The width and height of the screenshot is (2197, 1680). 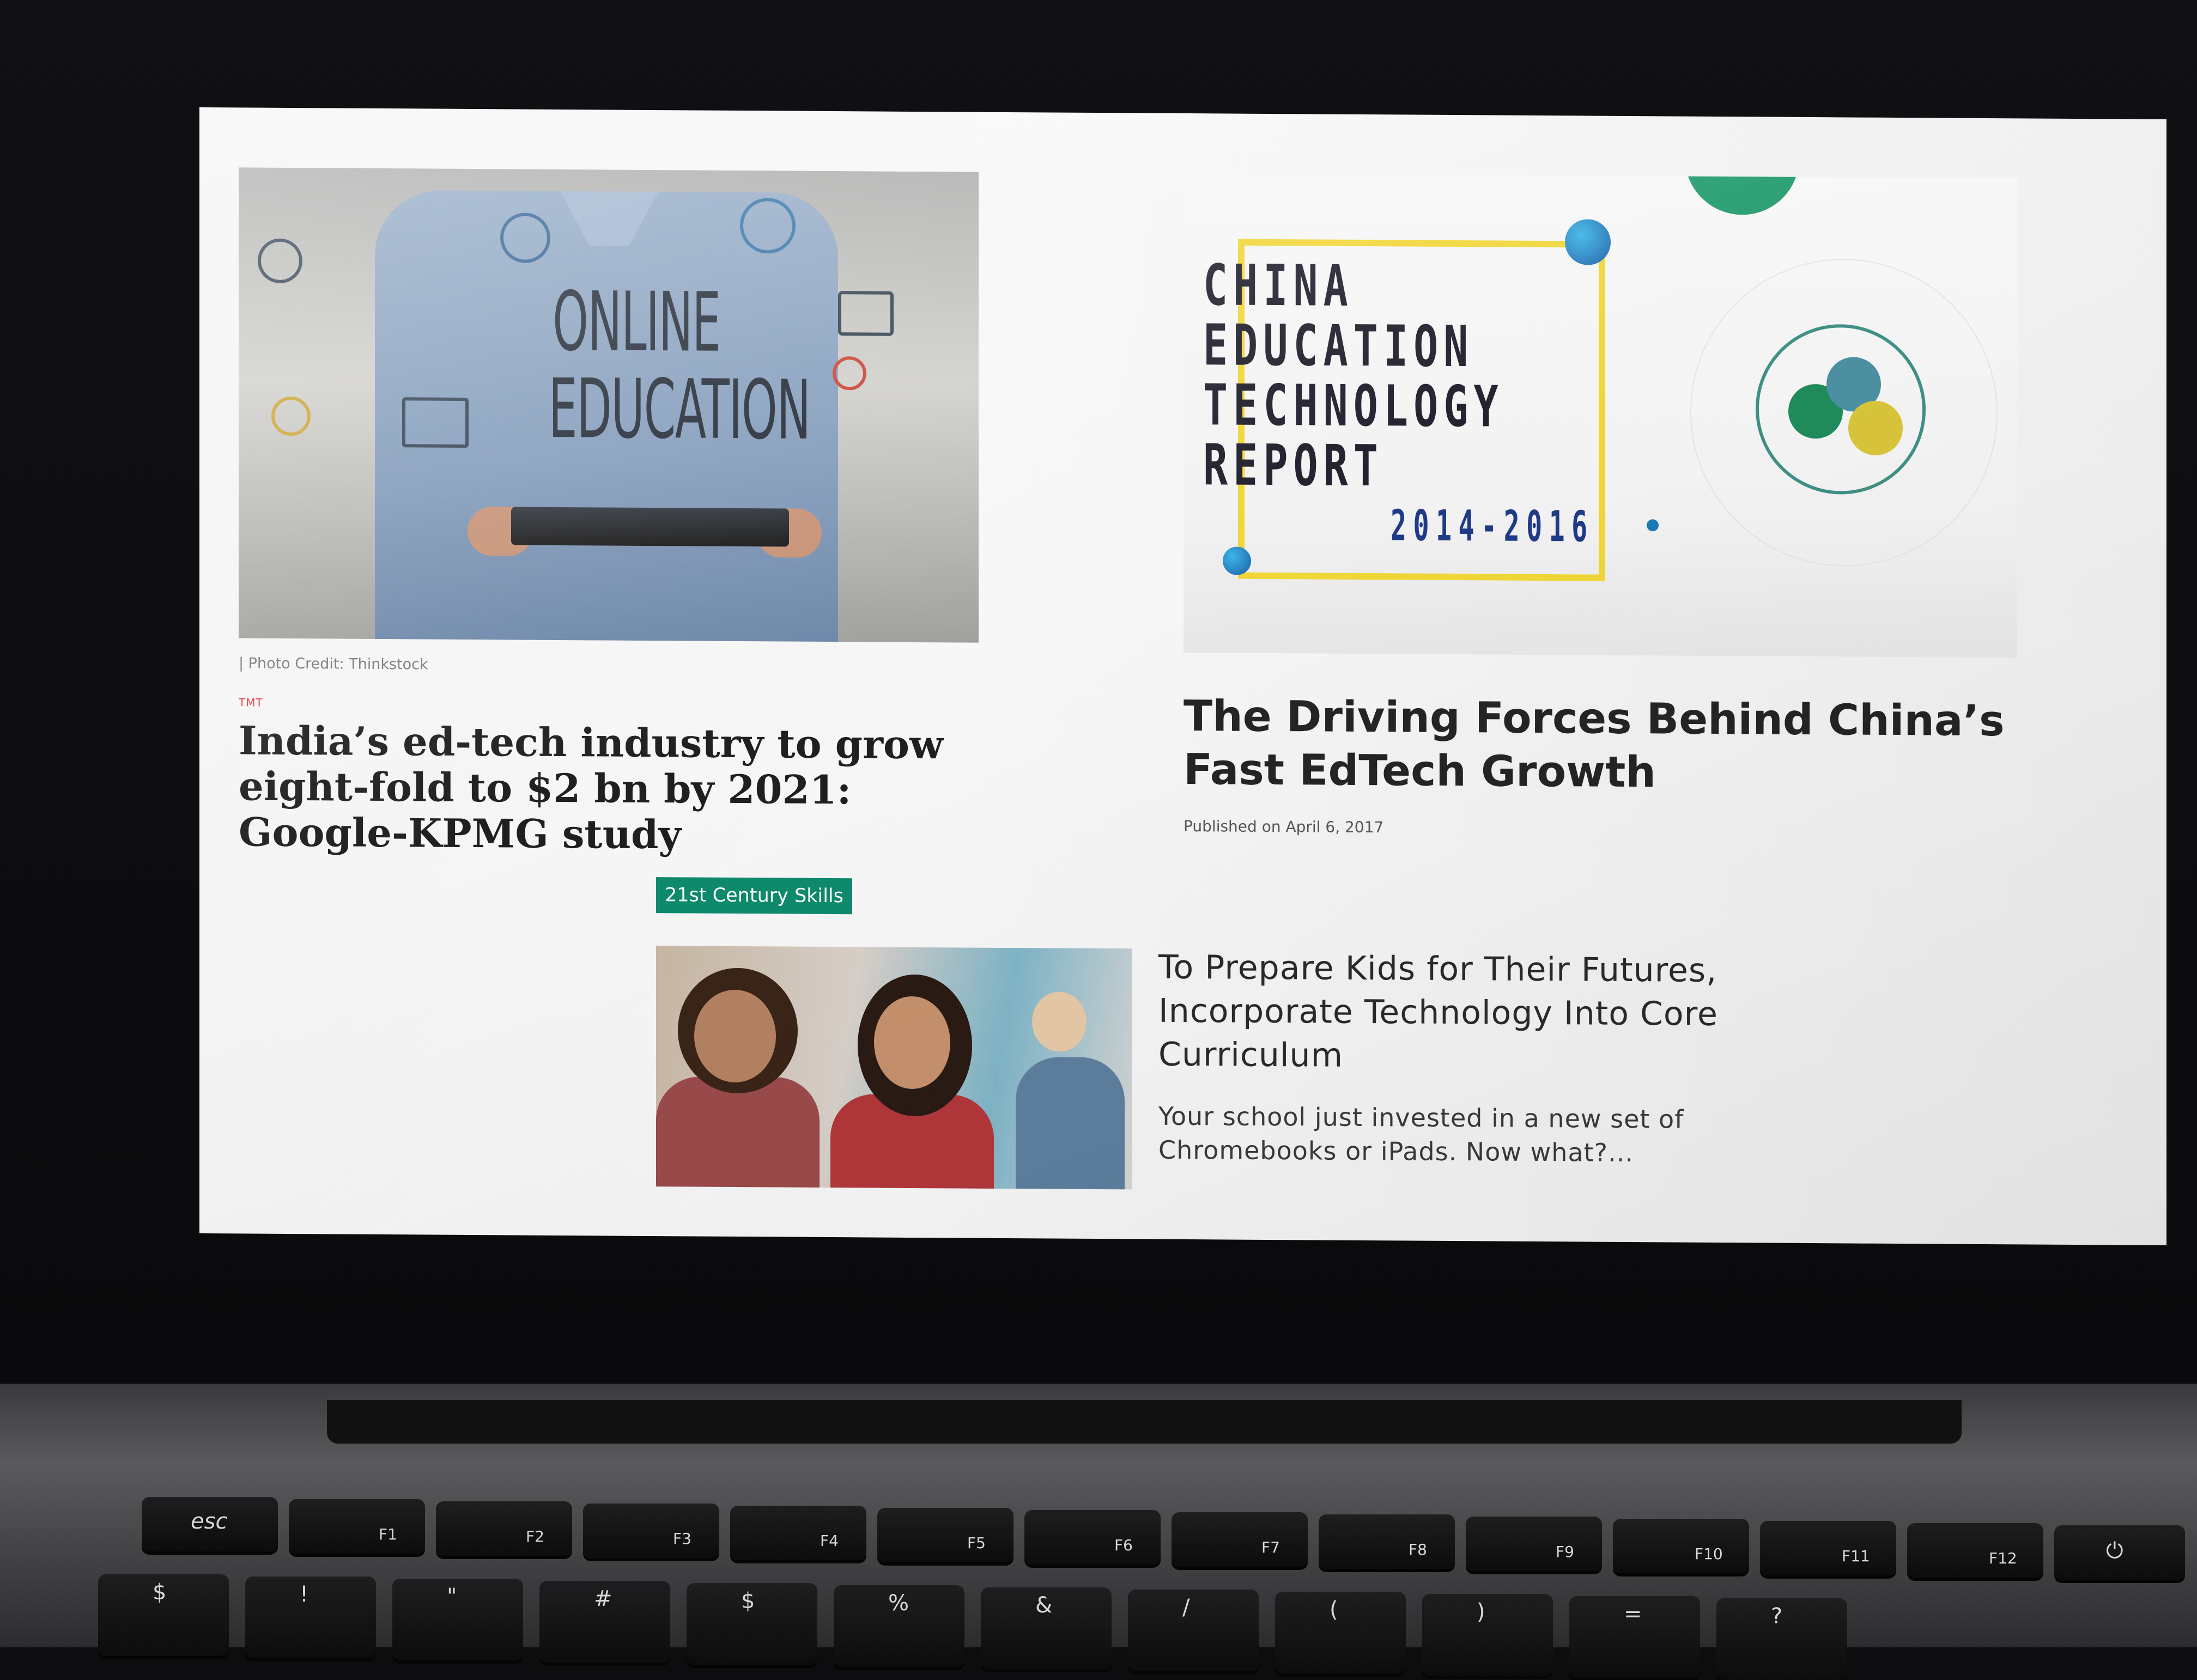 I want to click on key-3: #, so click(x=604, y=1622).